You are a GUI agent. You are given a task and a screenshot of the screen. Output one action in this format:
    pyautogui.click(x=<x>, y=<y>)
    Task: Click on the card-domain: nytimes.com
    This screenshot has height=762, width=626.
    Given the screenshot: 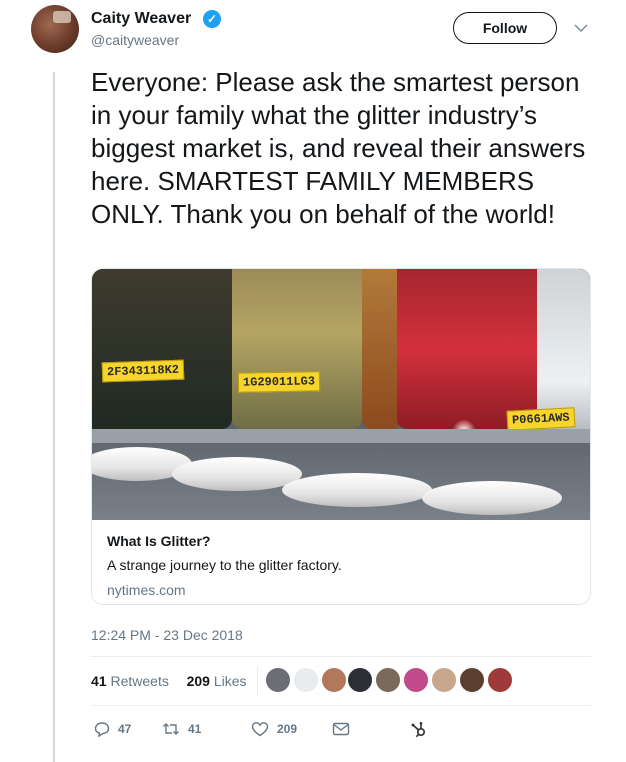 What is the action you would take?
    pyautogui.click(x=146, y=590)
    